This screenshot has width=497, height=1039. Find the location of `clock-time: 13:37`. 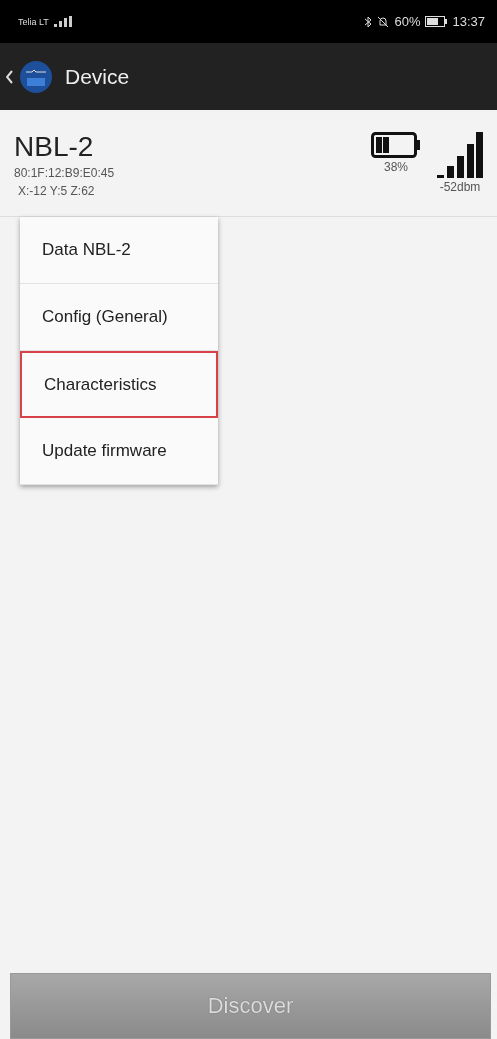

clock-time: 13:37 is located at coordinates (468, 21).